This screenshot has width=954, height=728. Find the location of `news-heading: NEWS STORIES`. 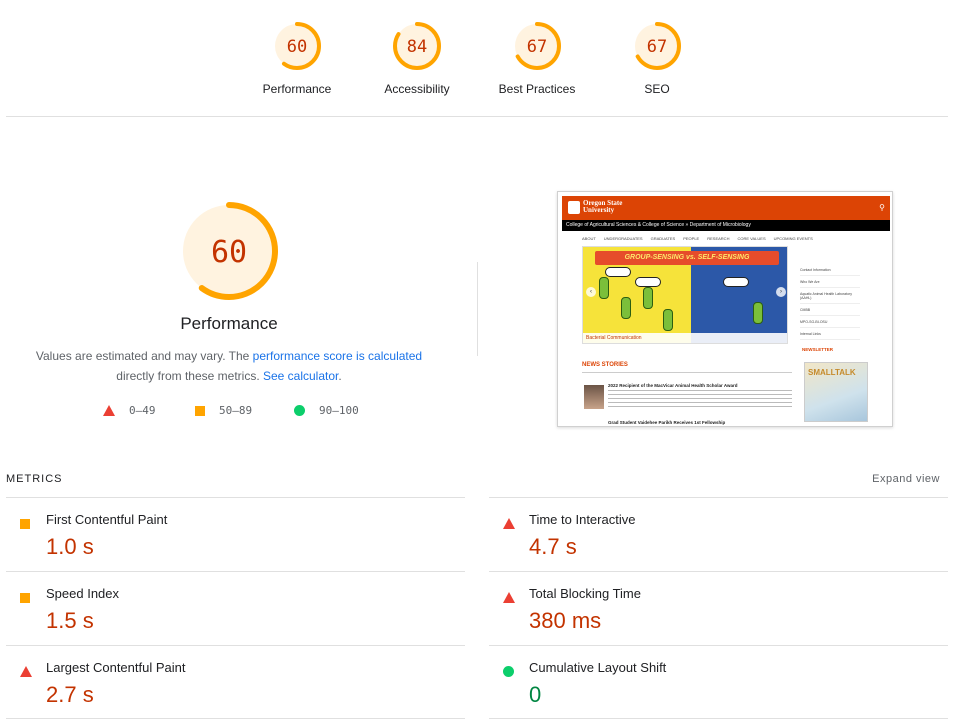

news-heading: NEWS STORIES is located at coordinates (605, 365).